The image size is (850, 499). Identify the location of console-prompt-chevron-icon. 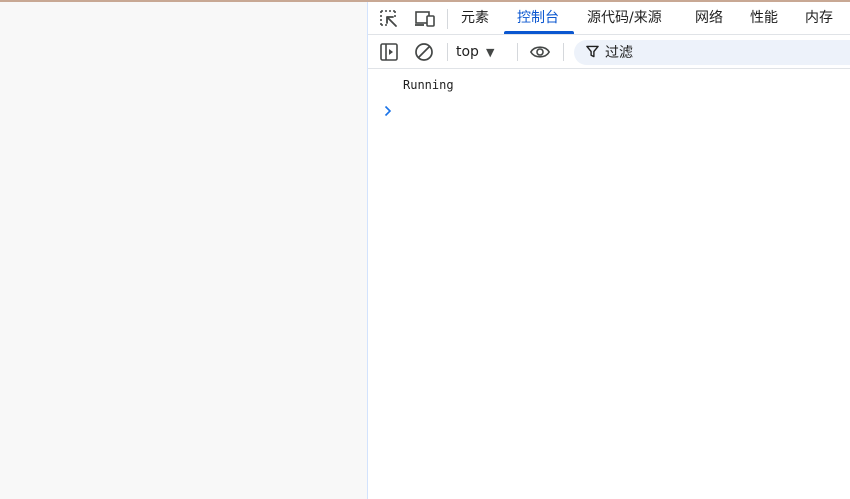
(388, 111).